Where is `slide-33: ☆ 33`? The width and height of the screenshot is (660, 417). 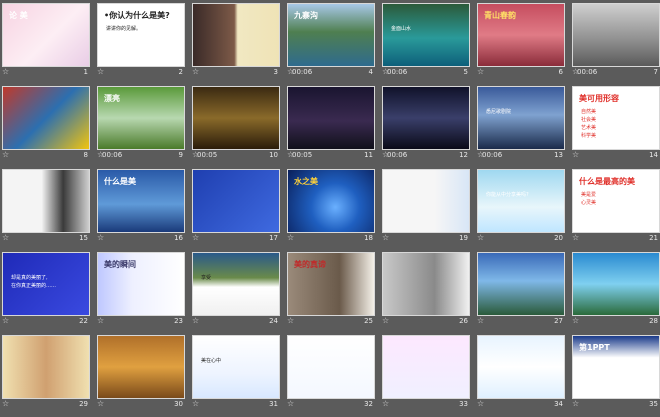 slide-33: ☆ 33 is located at coordinates (426, 376).